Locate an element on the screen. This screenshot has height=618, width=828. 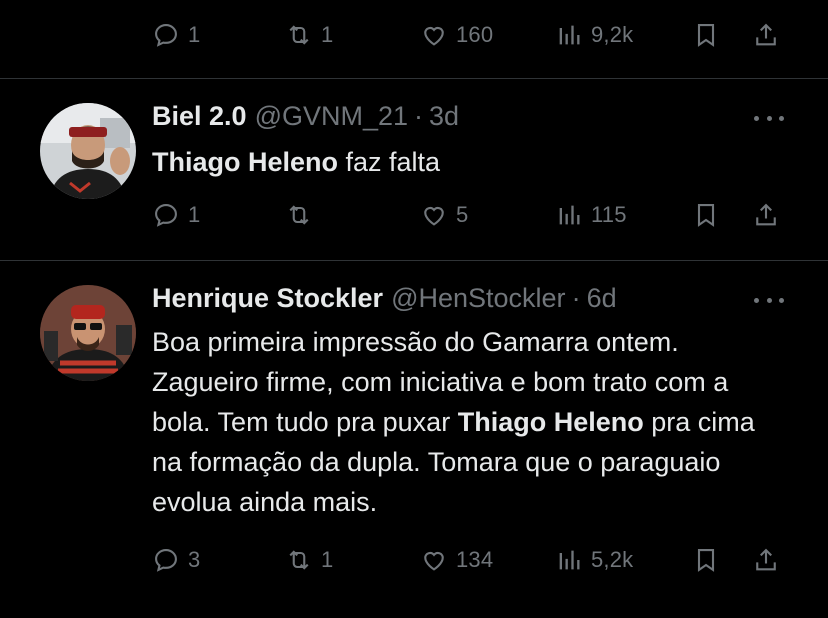
retweet-button is located at coordinates (303, 215).